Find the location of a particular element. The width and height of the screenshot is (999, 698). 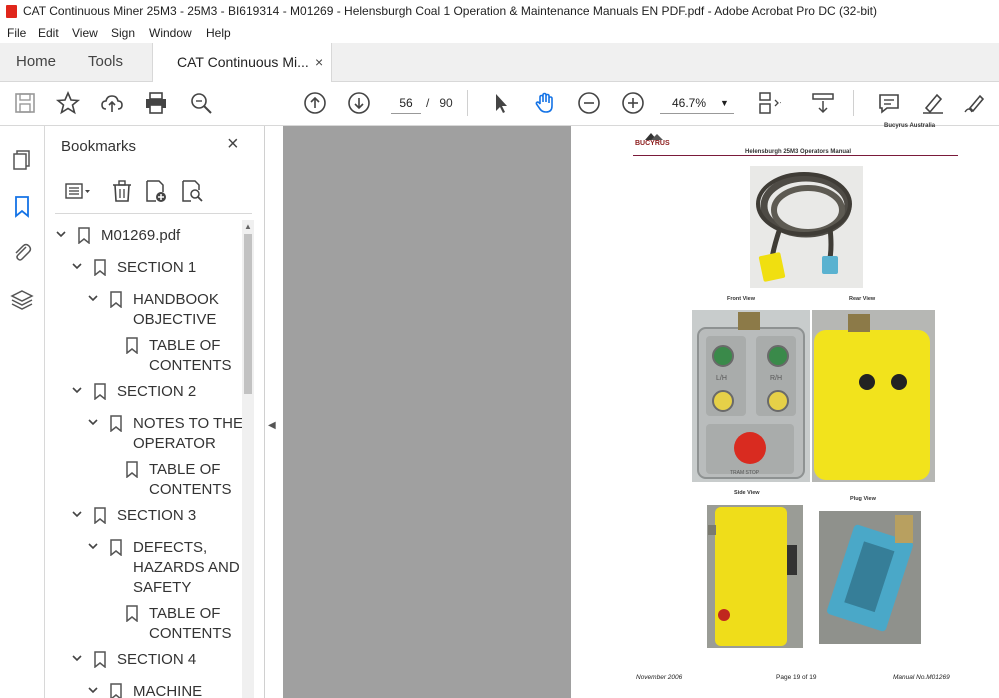

header-rule is located at coordinates (795, 155).